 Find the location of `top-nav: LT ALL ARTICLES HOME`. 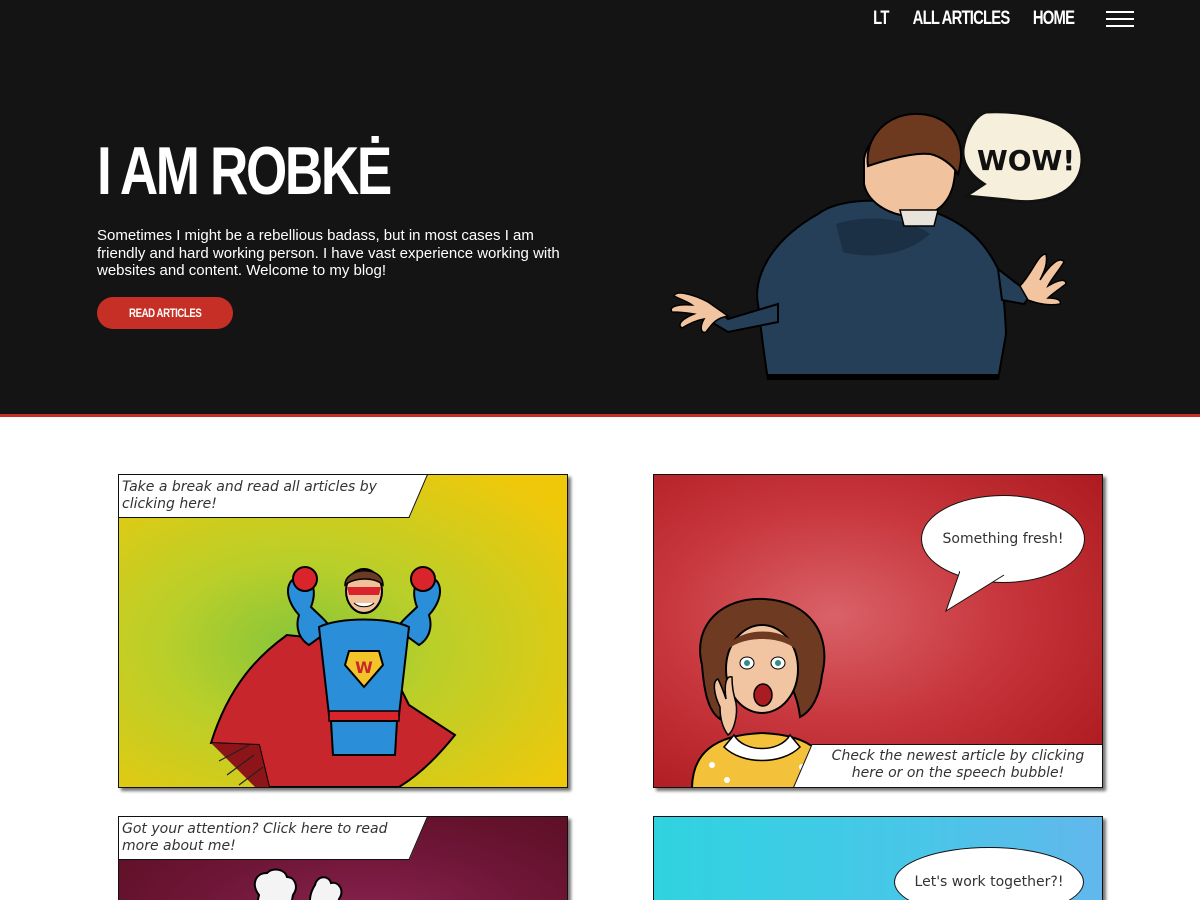

top-nav: LT ALL ARTICLES HOME is located at coordinates (997, 19).